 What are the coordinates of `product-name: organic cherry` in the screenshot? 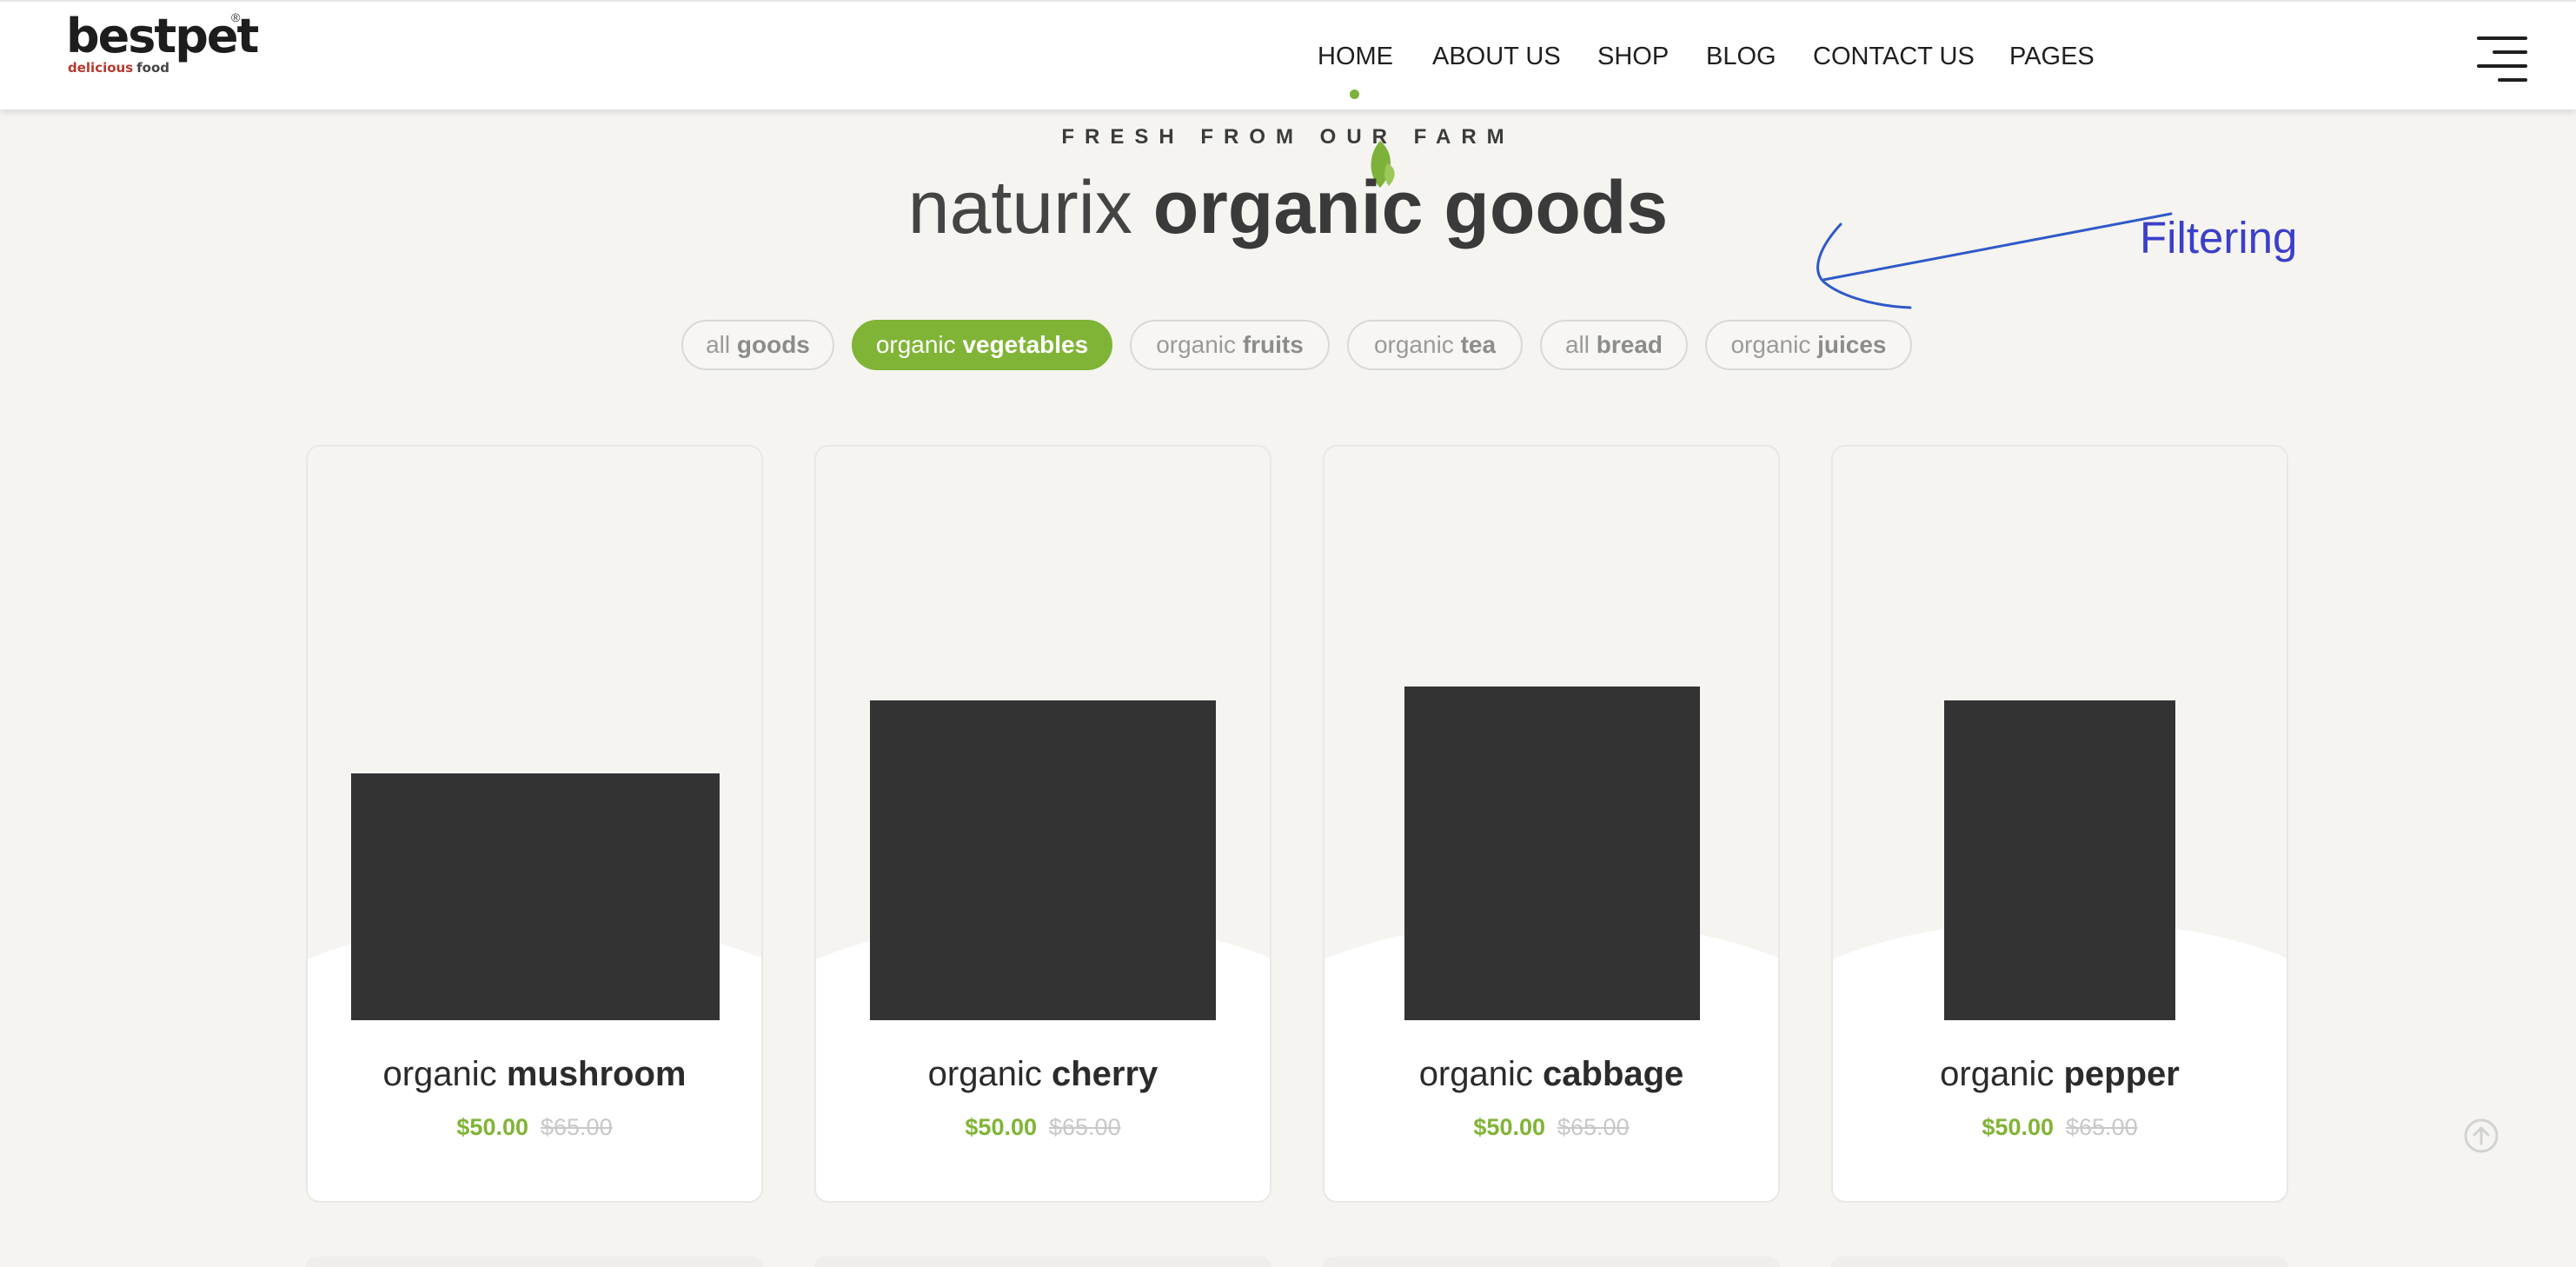 It's located at (1043, 1074).